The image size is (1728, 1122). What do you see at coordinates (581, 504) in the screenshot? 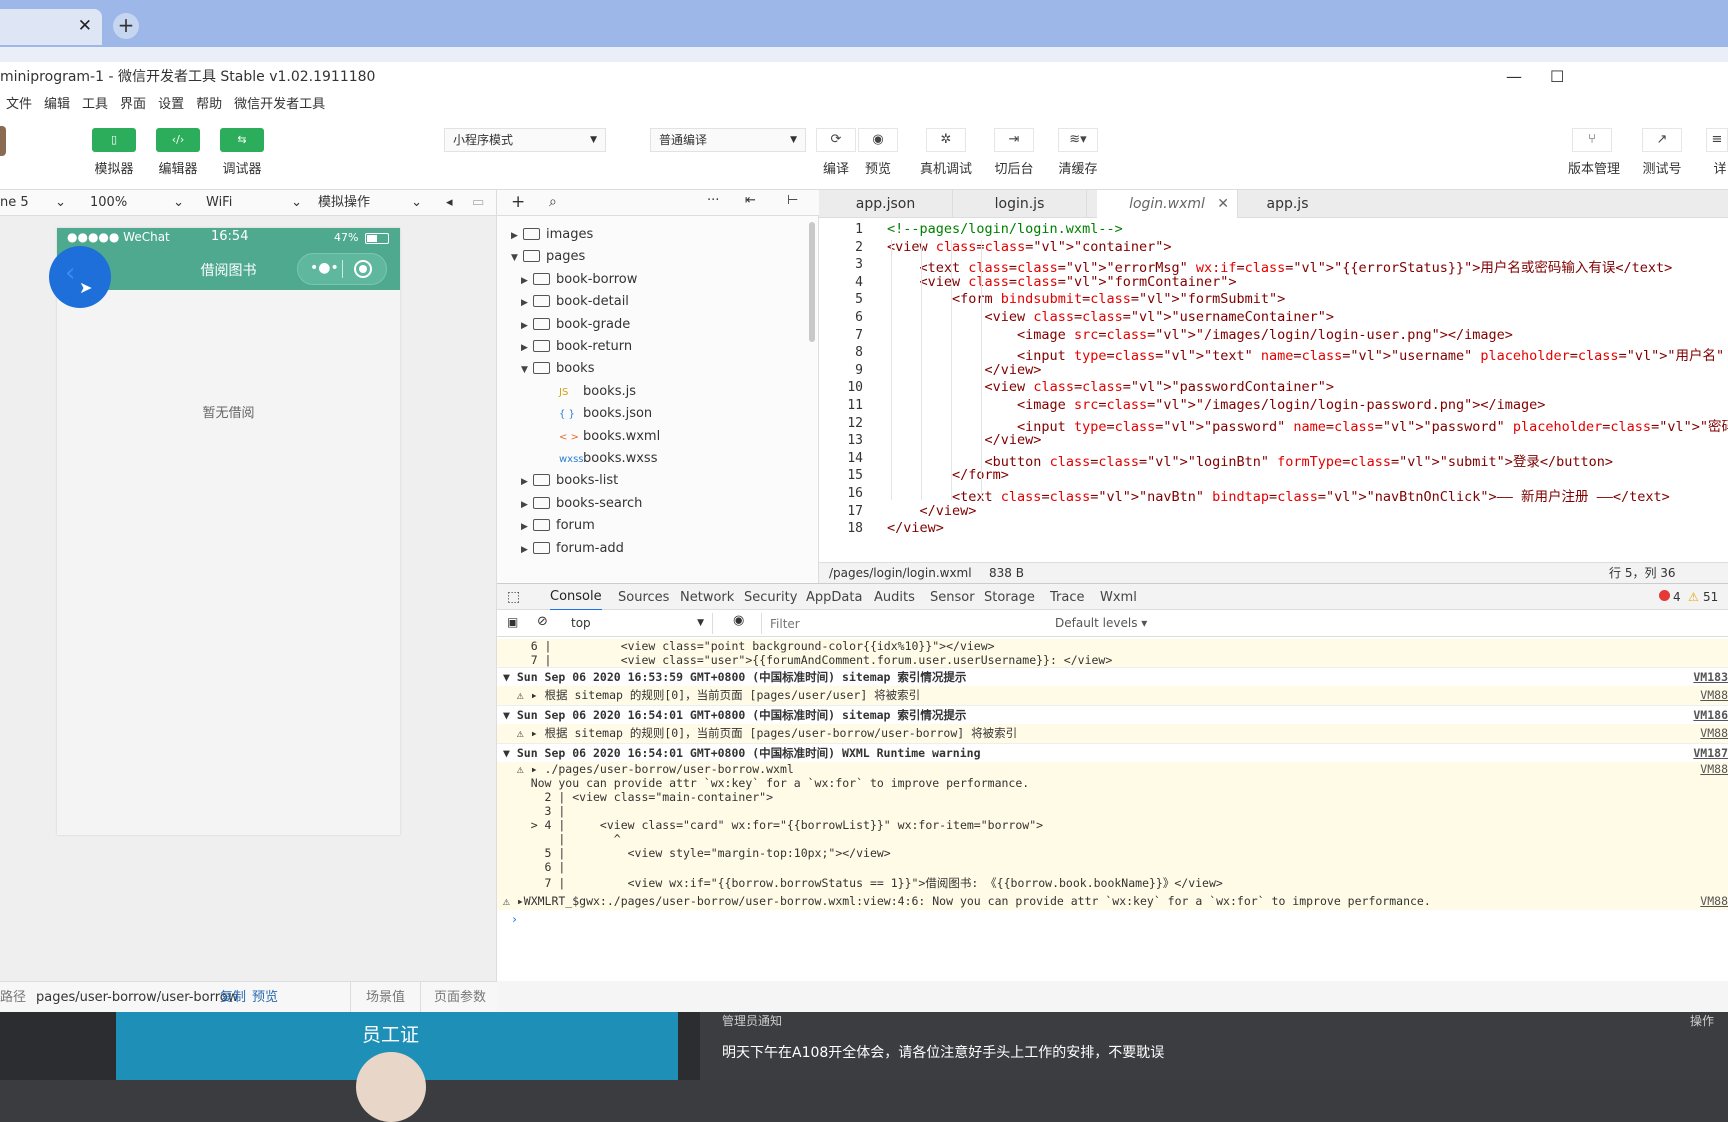
I see `tree-item: ▶ books-search` at bounding box center [581, 504].